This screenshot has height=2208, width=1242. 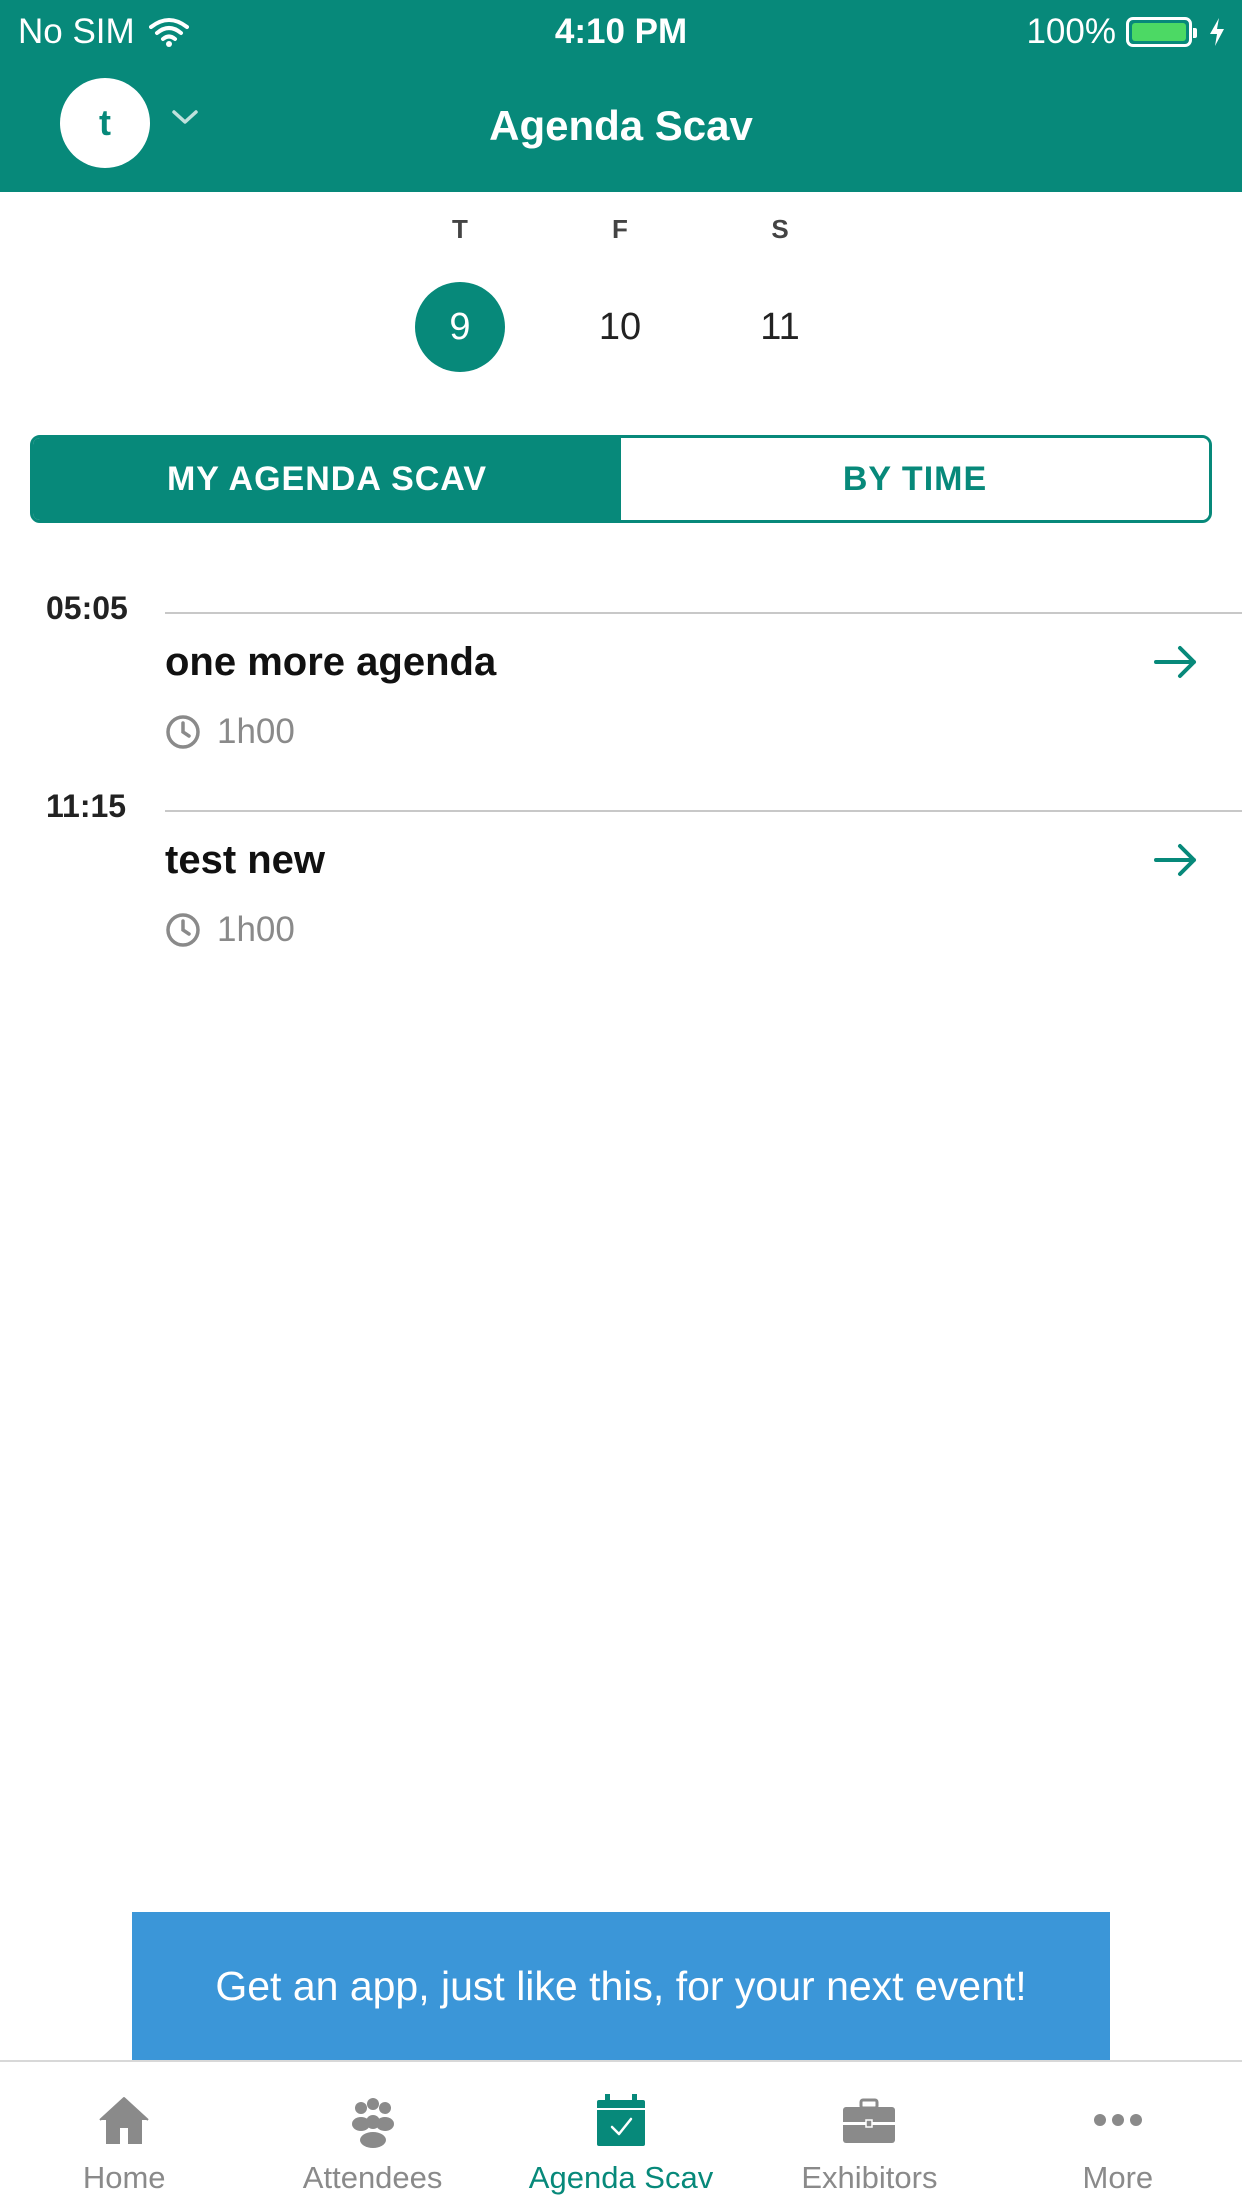 What do you see at coordinates (372, 2177) in the screenshot?
I see `tab-label: Attendees` at bounding box center [372, 2177].